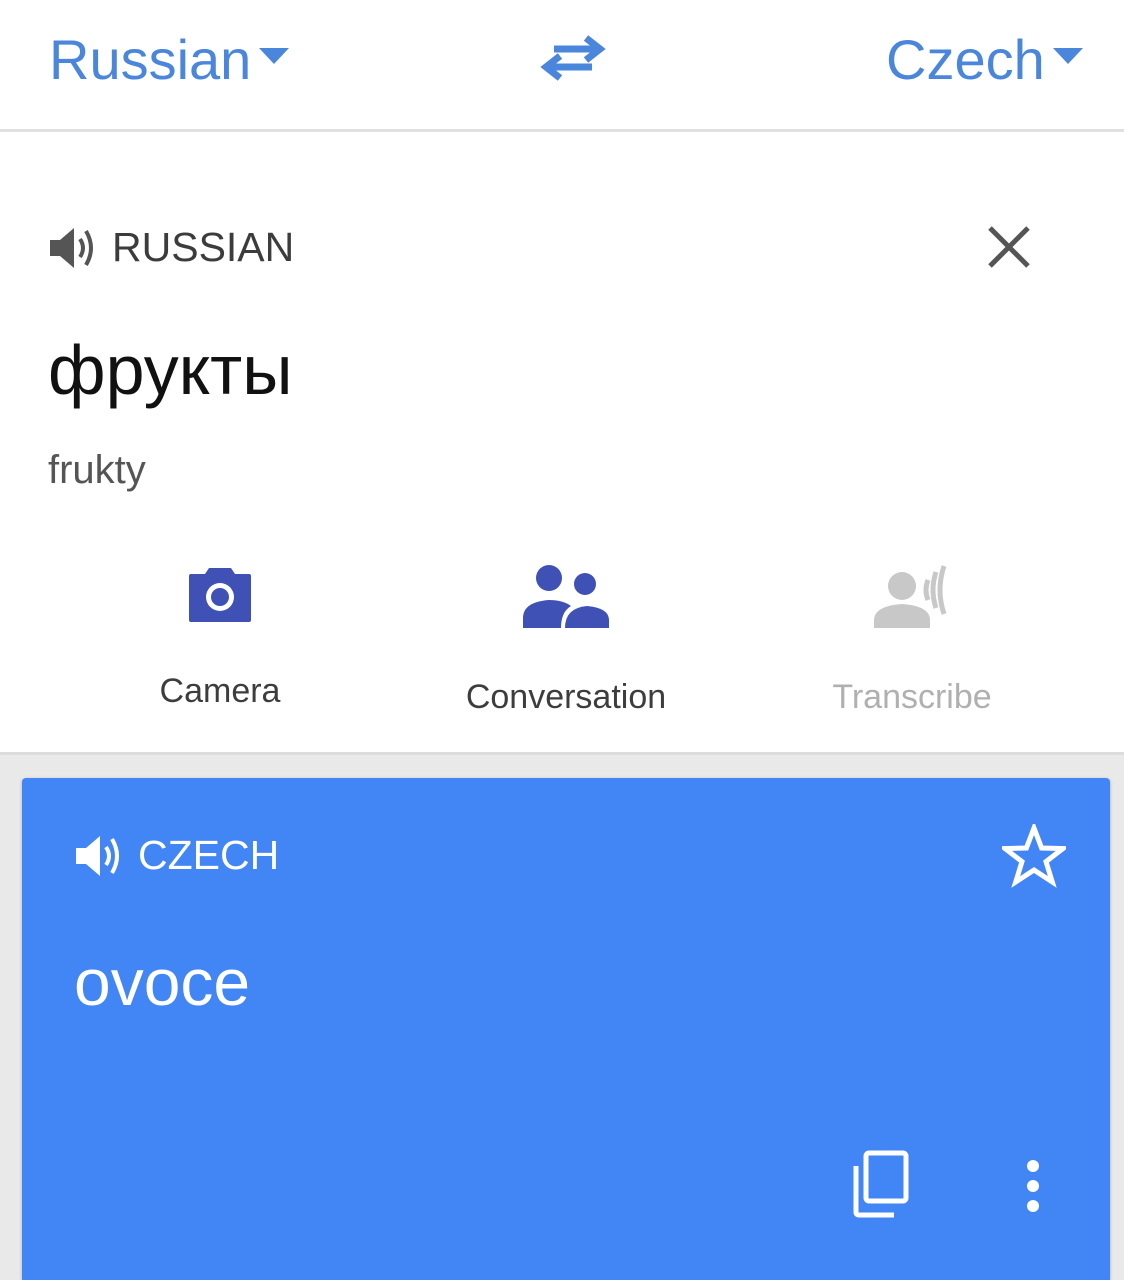 The height and width of the screenshot is (1280, 1124). Describe the element at coordinates (150, 59) in the screenshot. I see `source-language-label: Russian` at that location.